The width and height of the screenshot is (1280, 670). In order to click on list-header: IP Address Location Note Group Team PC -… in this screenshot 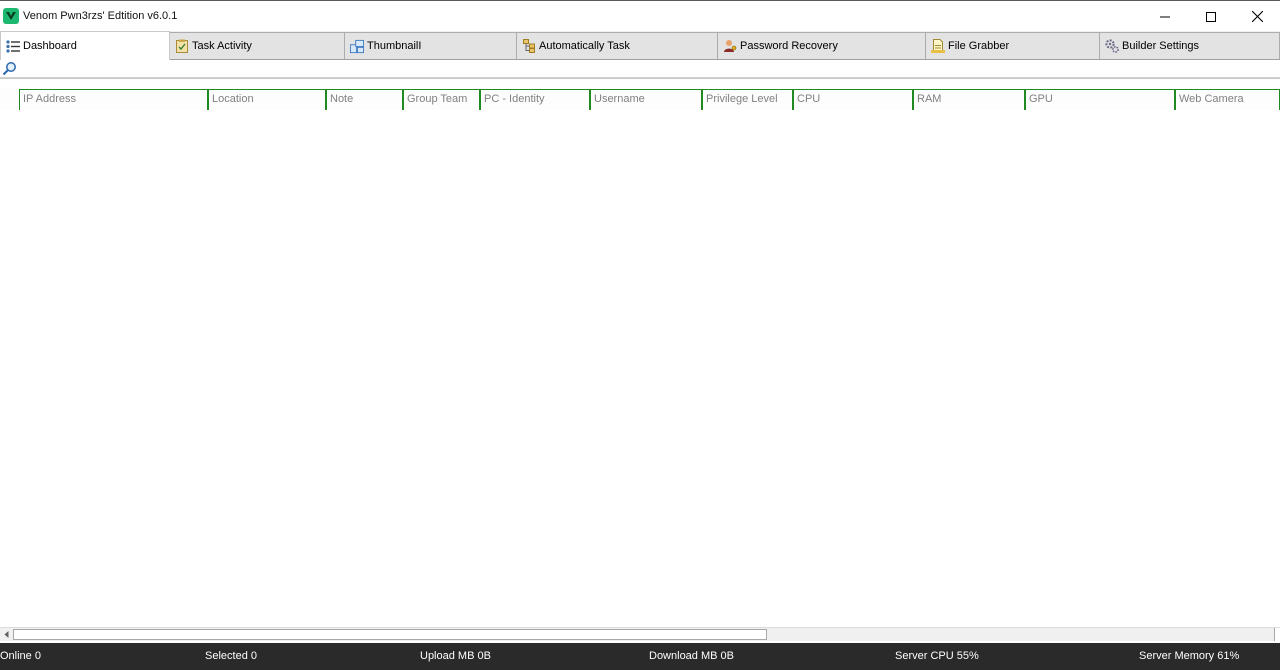, I will do `click(640, 99)`.